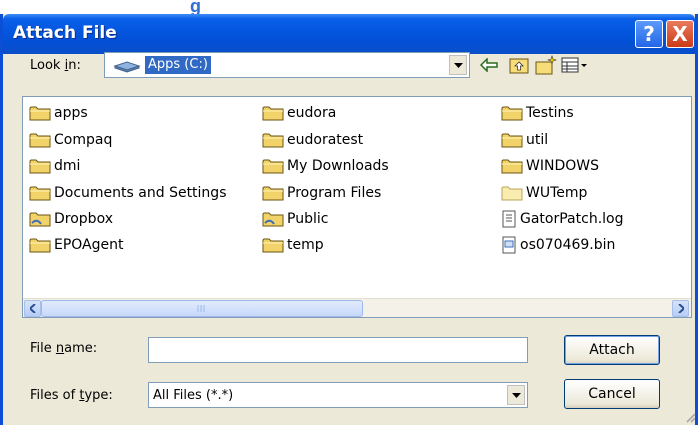  I want to click on file-list-item: dmi, so click(54, 166).